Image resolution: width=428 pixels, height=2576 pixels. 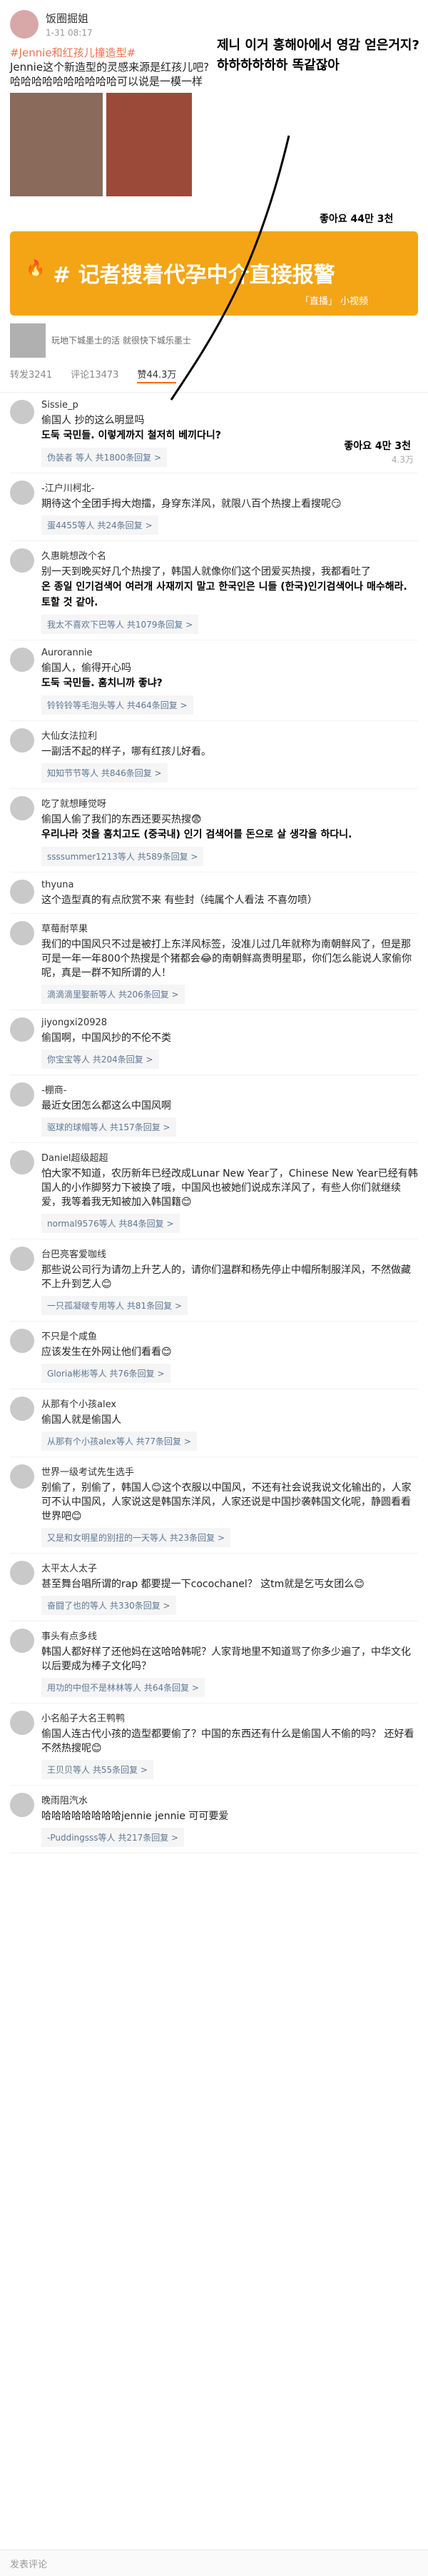 I want to click on comment-replies-link: normal9576等人 共84条回复 >, so click(x=110, y=1223).